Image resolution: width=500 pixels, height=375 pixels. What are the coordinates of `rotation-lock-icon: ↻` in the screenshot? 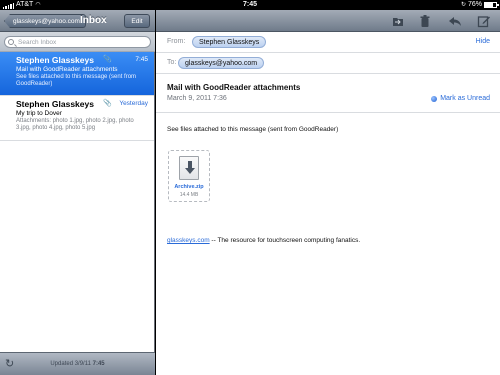 It's located at (463, 5).